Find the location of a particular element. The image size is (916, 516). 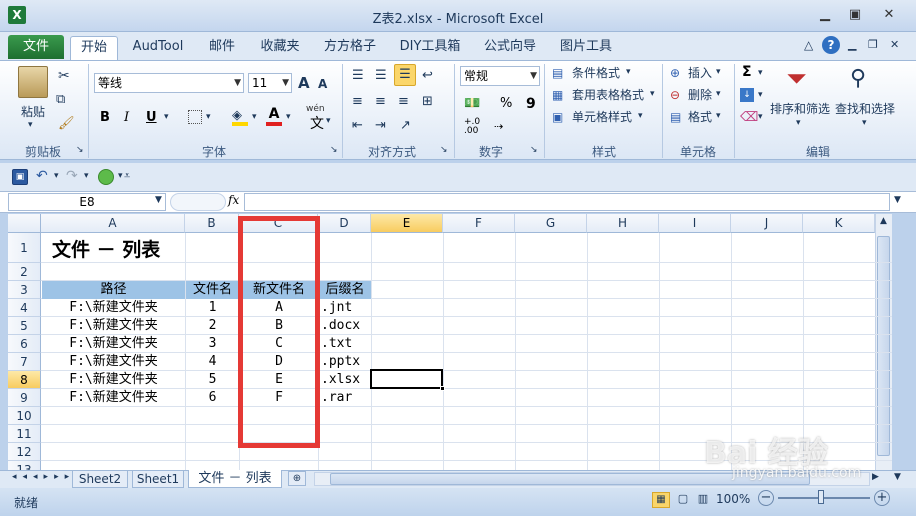

align-left-icon: ≡ is located at coordinates (357, 101).